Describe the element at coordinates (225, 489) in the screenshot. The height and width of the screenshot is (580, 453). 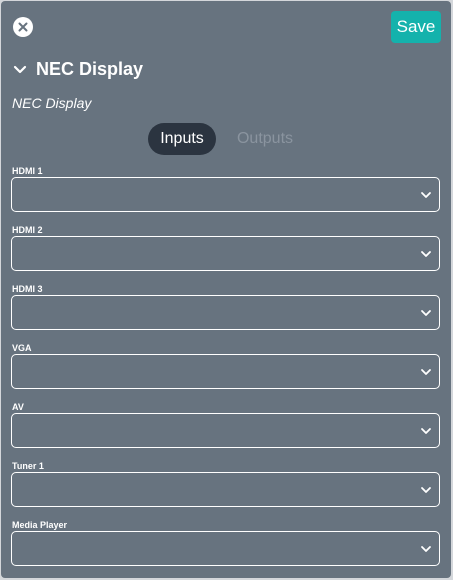
I see `tuner-1-select` at that location.